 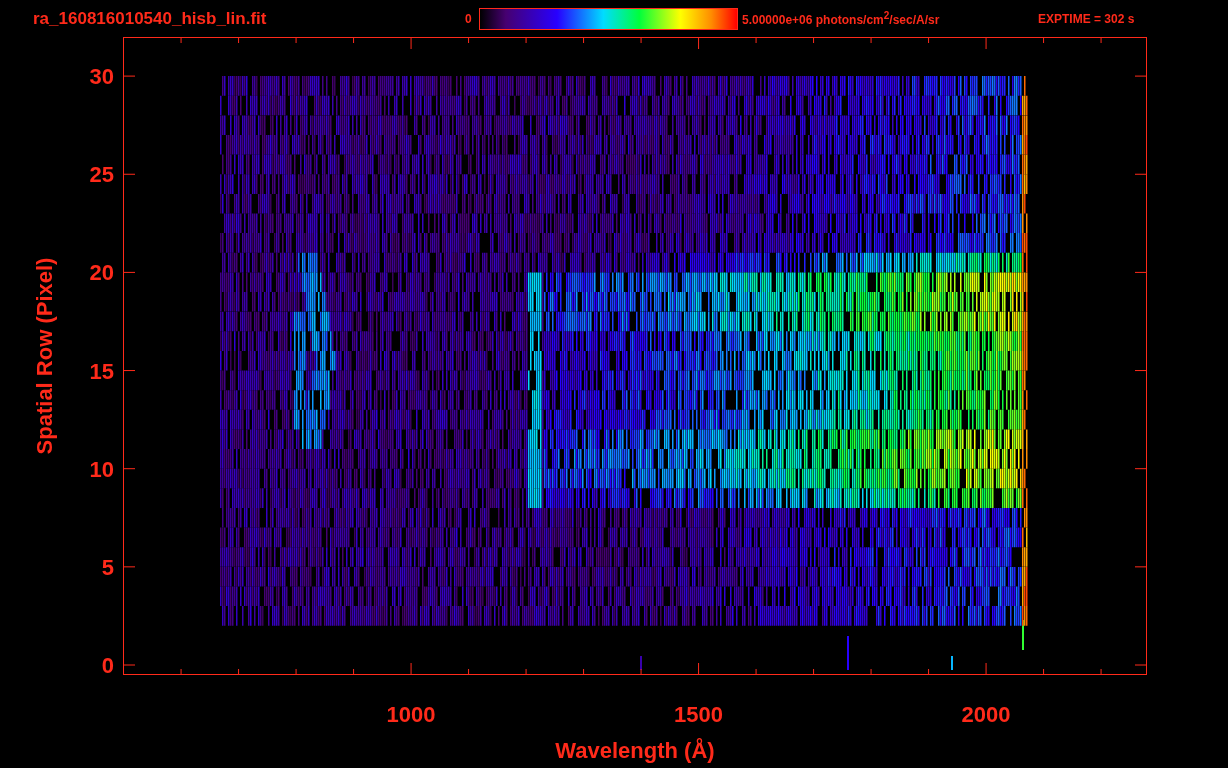 What do you see at coordinates (107, 665) in the screenshot?
I see `y-tick-label: 0` at bounding box center [107, 665].